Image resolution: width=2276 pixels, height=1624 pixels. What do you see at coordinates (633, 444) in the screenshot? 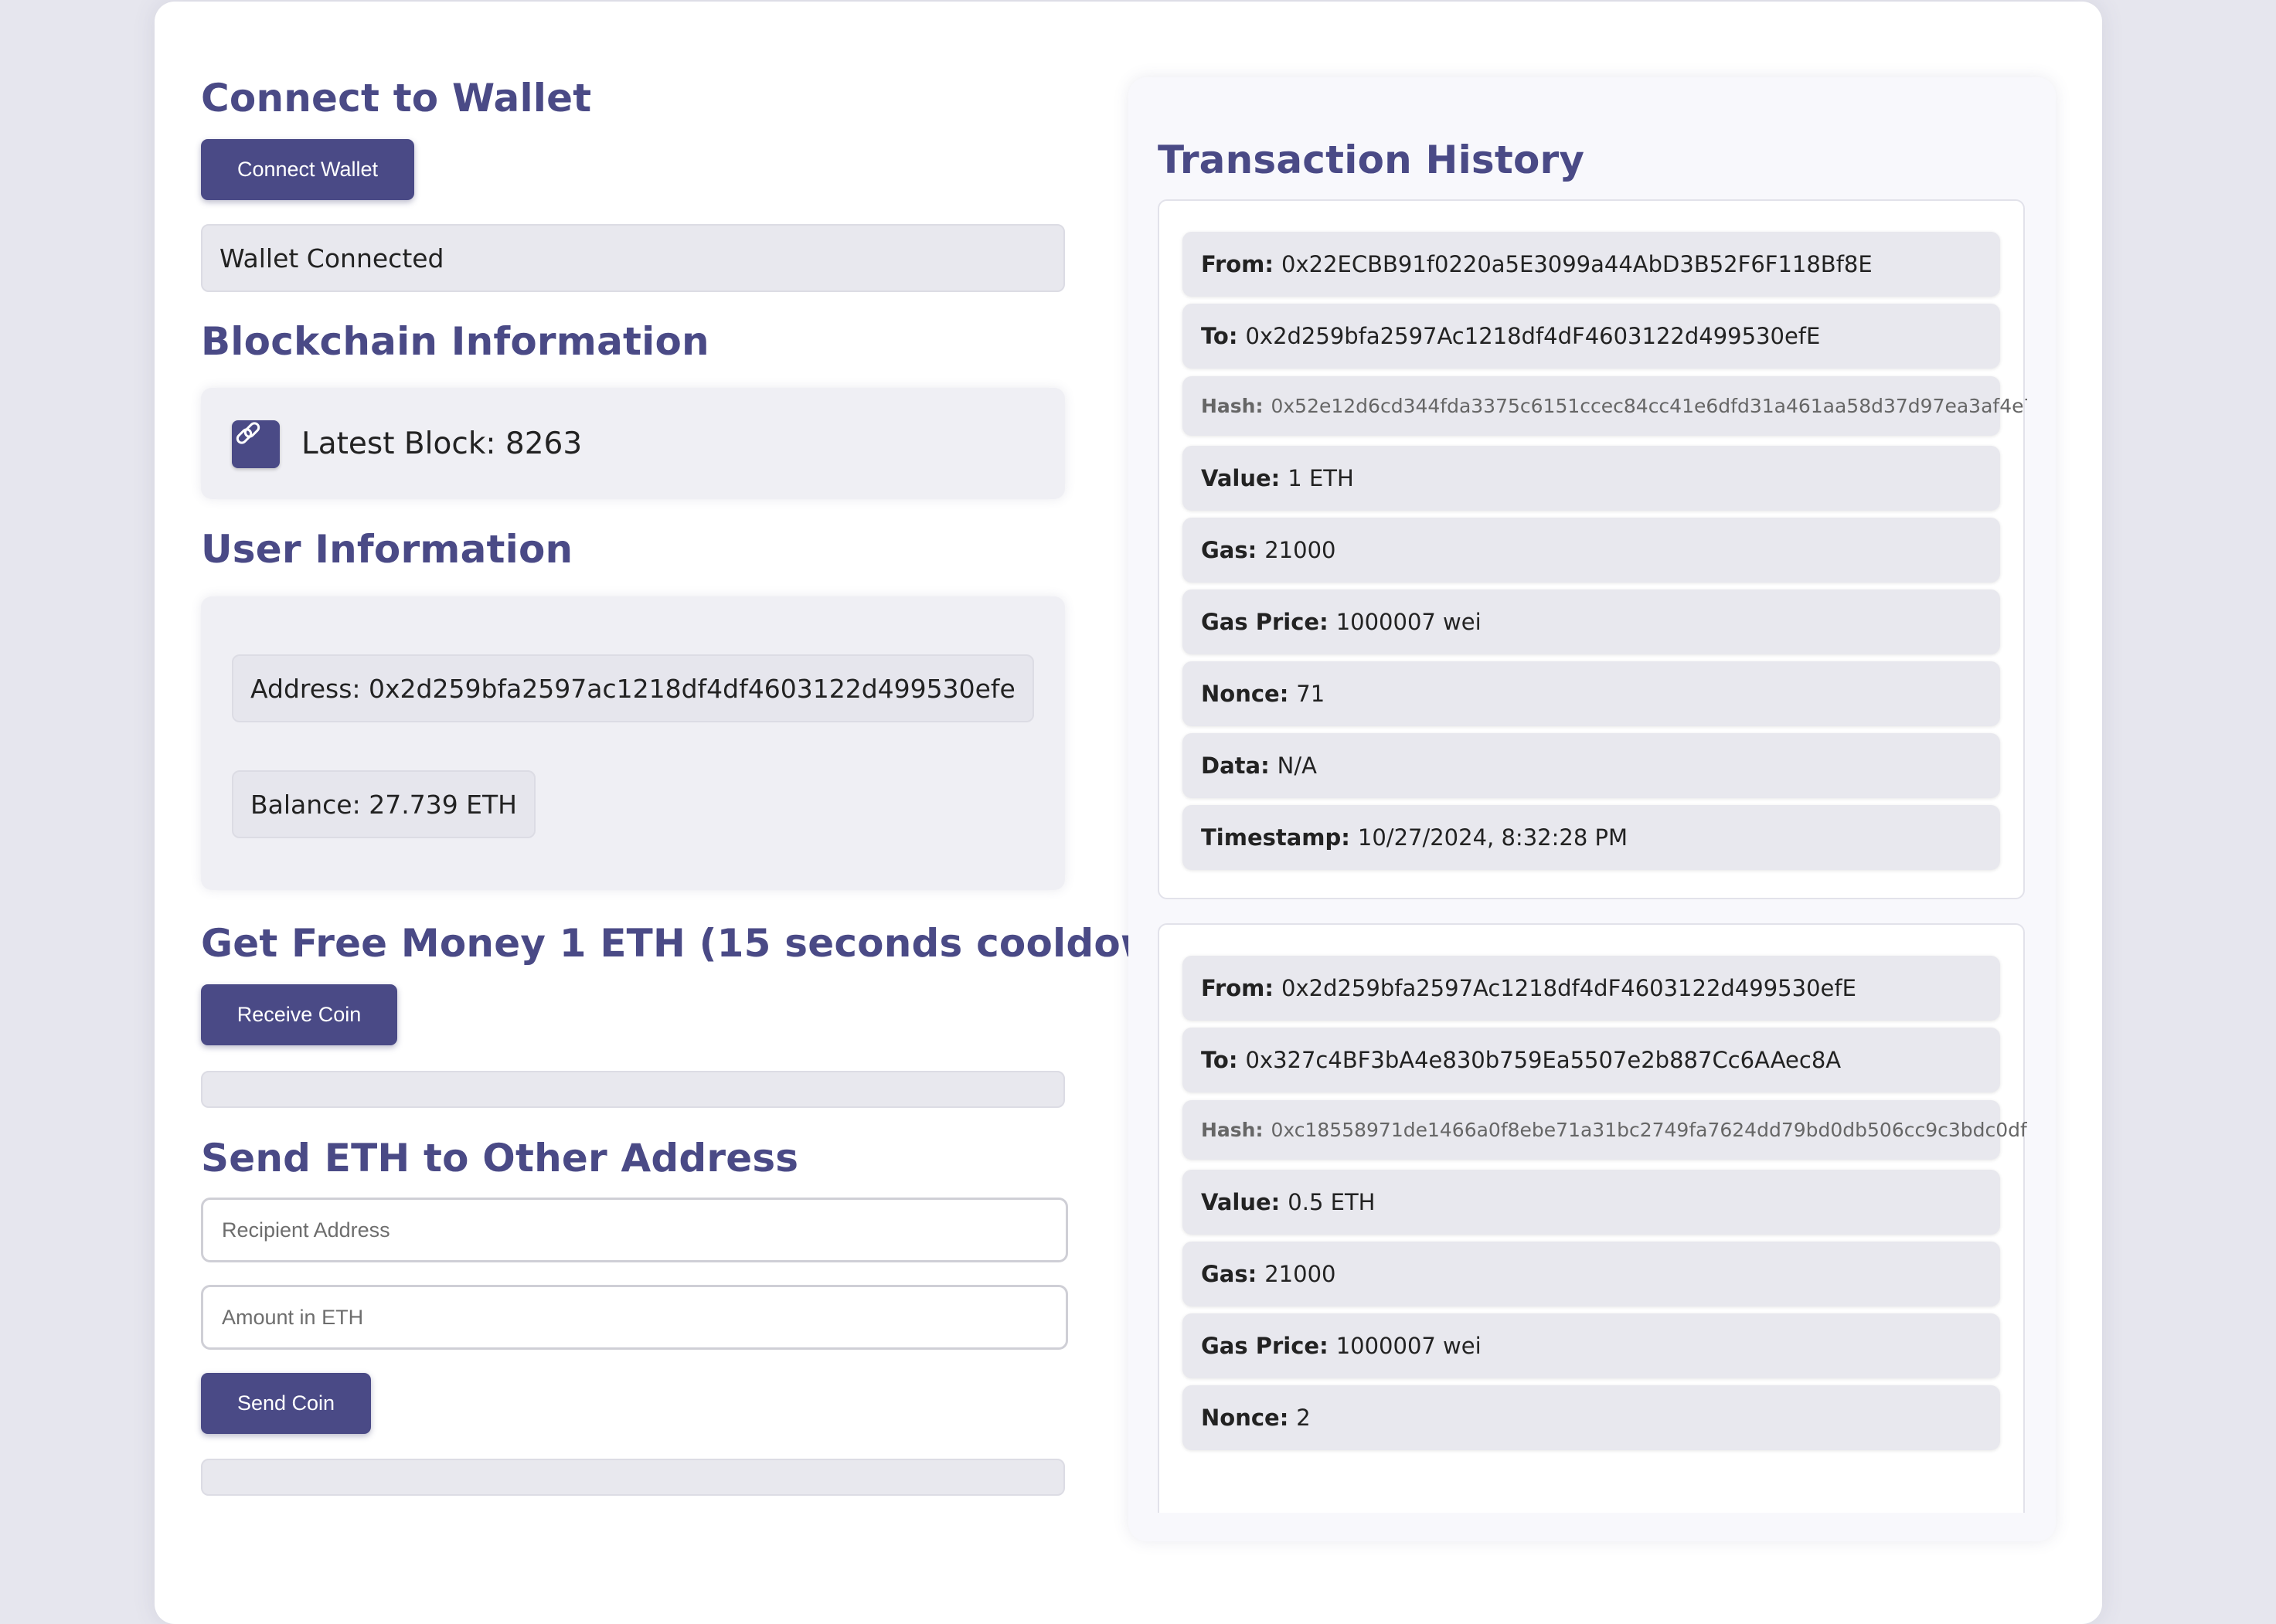
I see `blockchain-info-panel: Latest Block: 8263` at bounding box center [633, 444].